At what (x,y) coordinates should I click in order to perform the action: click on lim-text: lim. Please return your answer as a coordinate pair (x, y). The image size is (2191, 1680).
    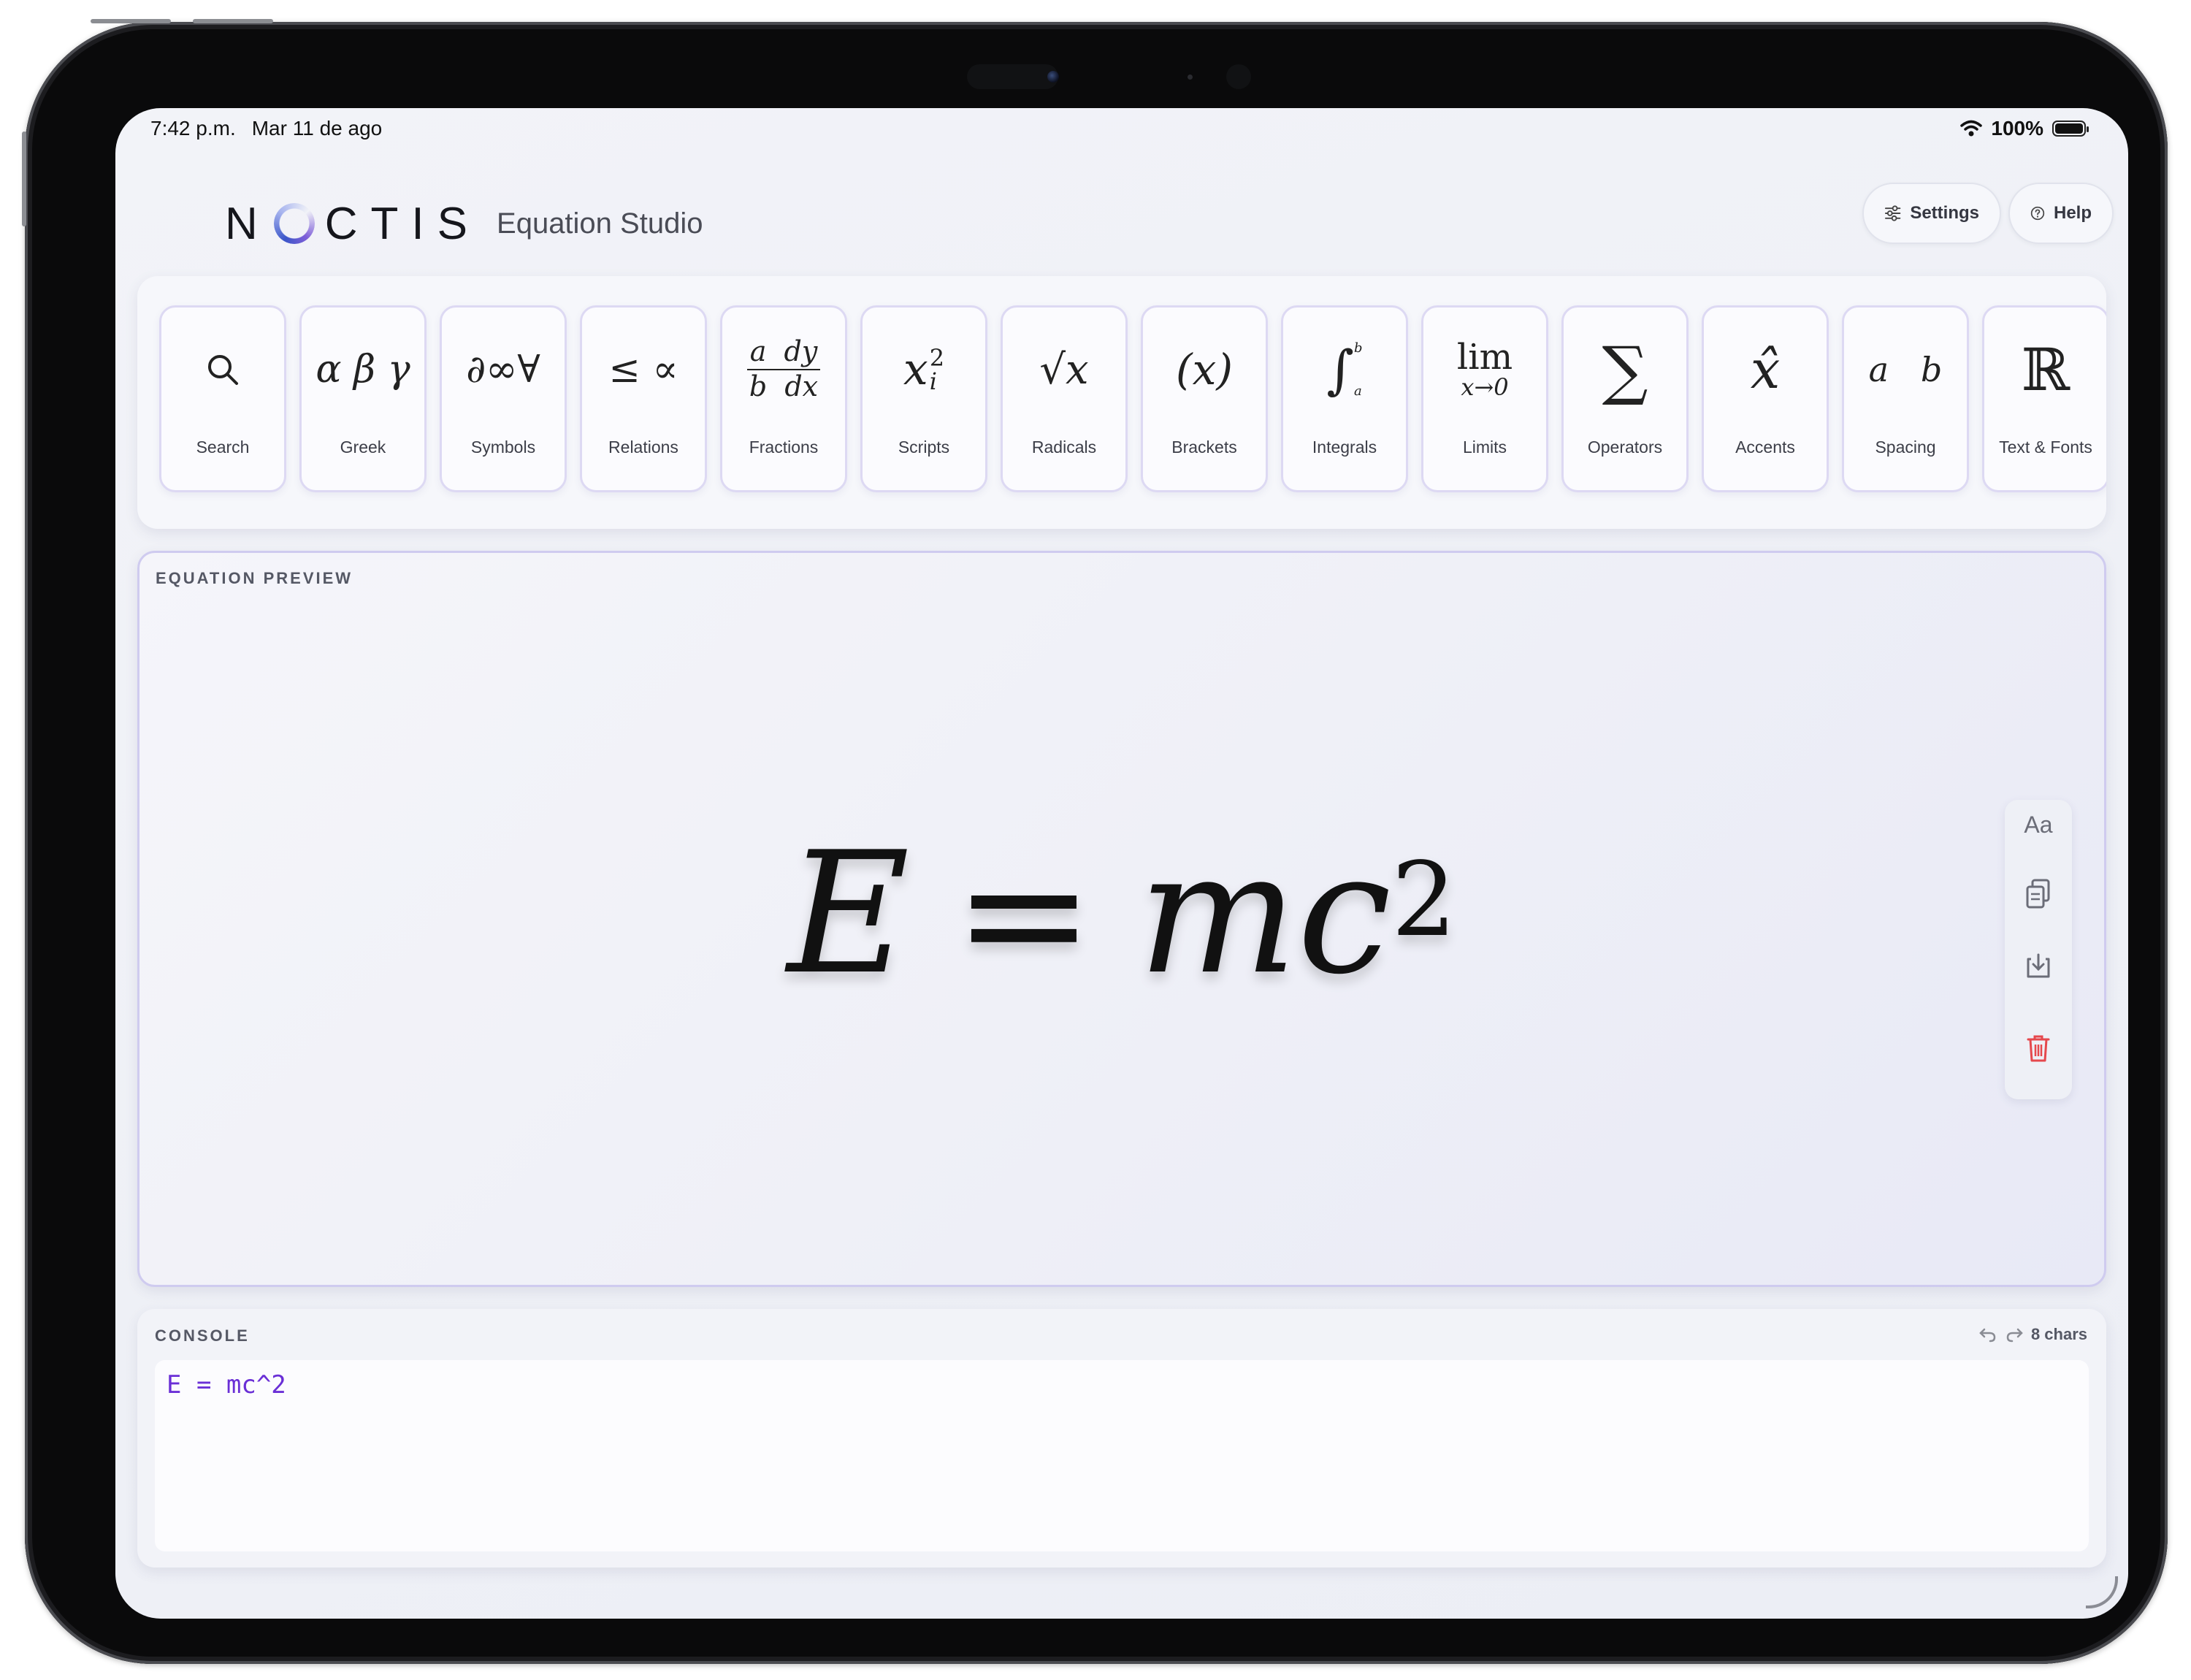
    Looking at the image, I should click on (1484, 357).